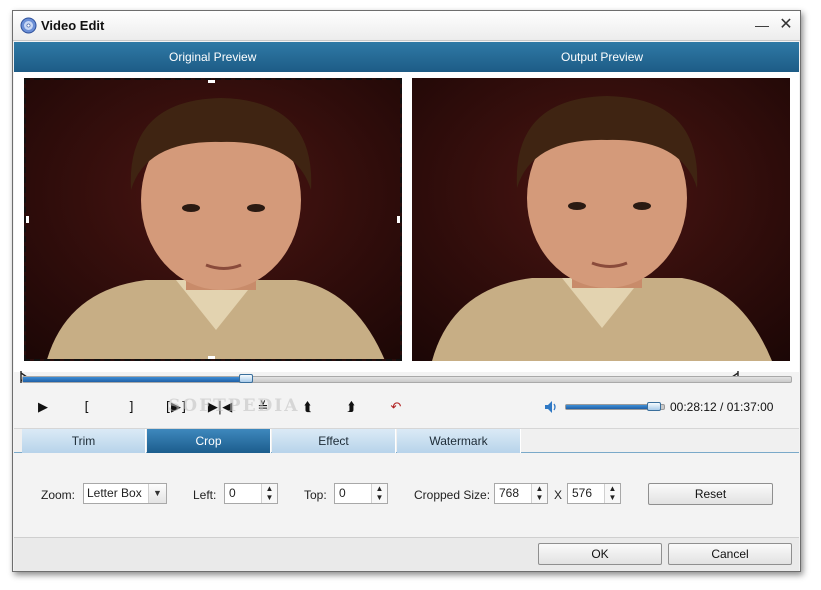  What do you see at coordinates (452, 495) in the screenshot?
I see `cropped-size-label: Cropped Size:` at bounding box center [452, 495].